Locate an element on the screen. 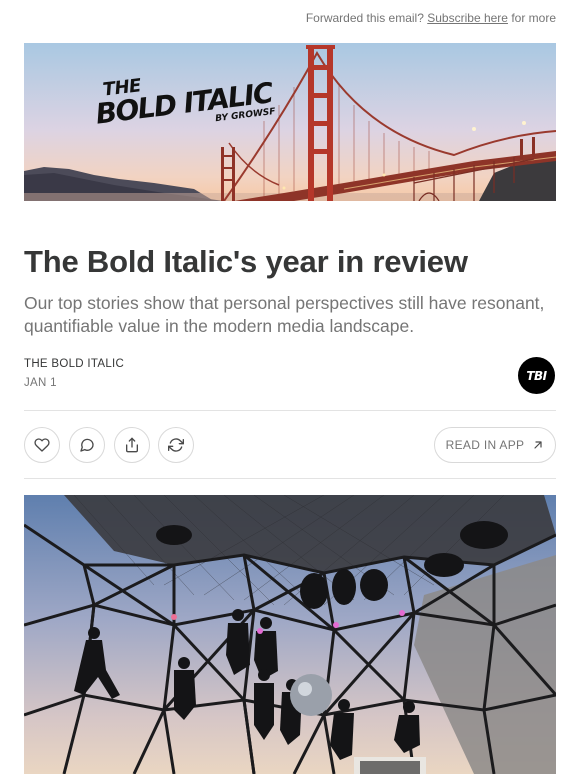  author-name: THE BOLD ITALIC is located at coordinates (74, 364).